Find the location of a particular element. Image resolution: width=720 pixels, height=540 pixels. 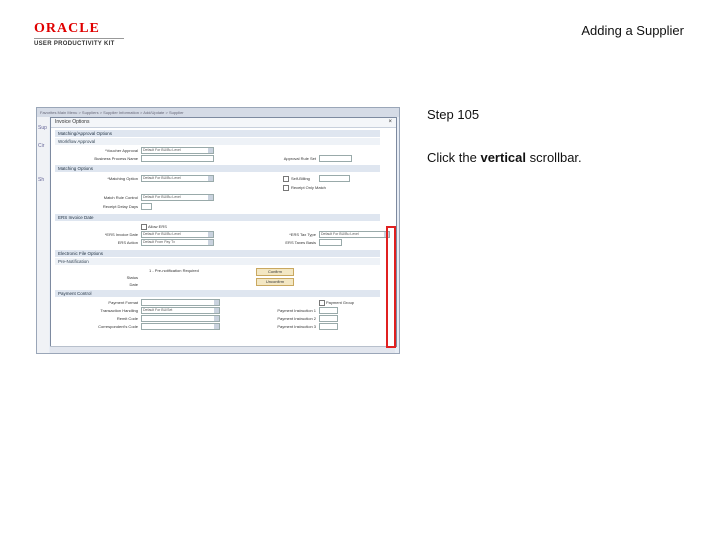

ers-invoice-date-select: Default For BU/Bu Level is located at coordinates (177, 234).